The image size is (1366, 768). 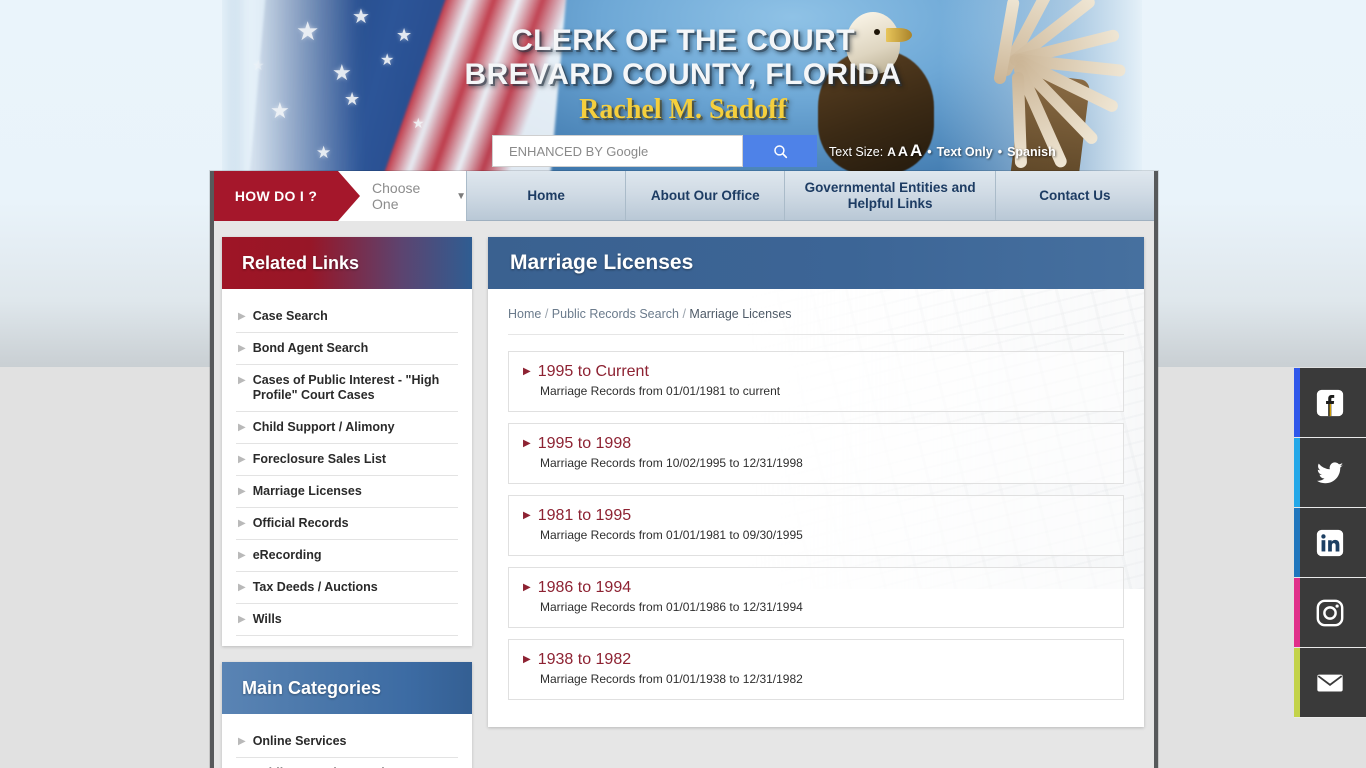 I want to click on choose-one-select: Choose One ▼, so click(x=419, y=196).